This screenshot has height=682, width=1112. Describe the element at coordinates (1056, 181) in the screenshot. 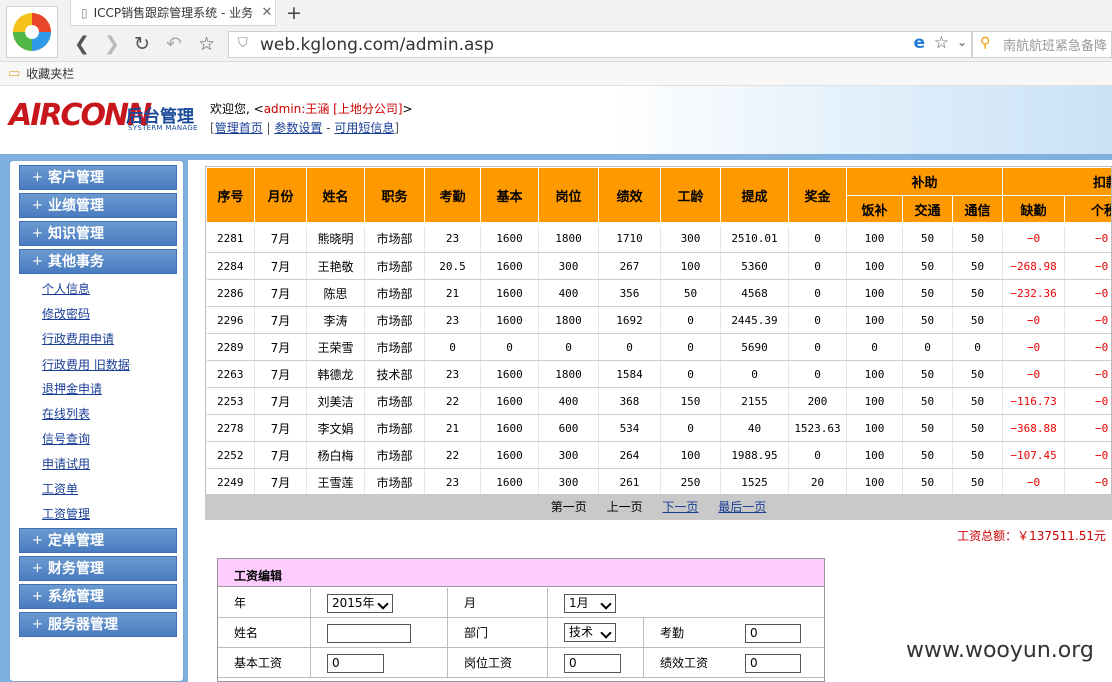

I see `col-group-deduction: 扣款` at that location.